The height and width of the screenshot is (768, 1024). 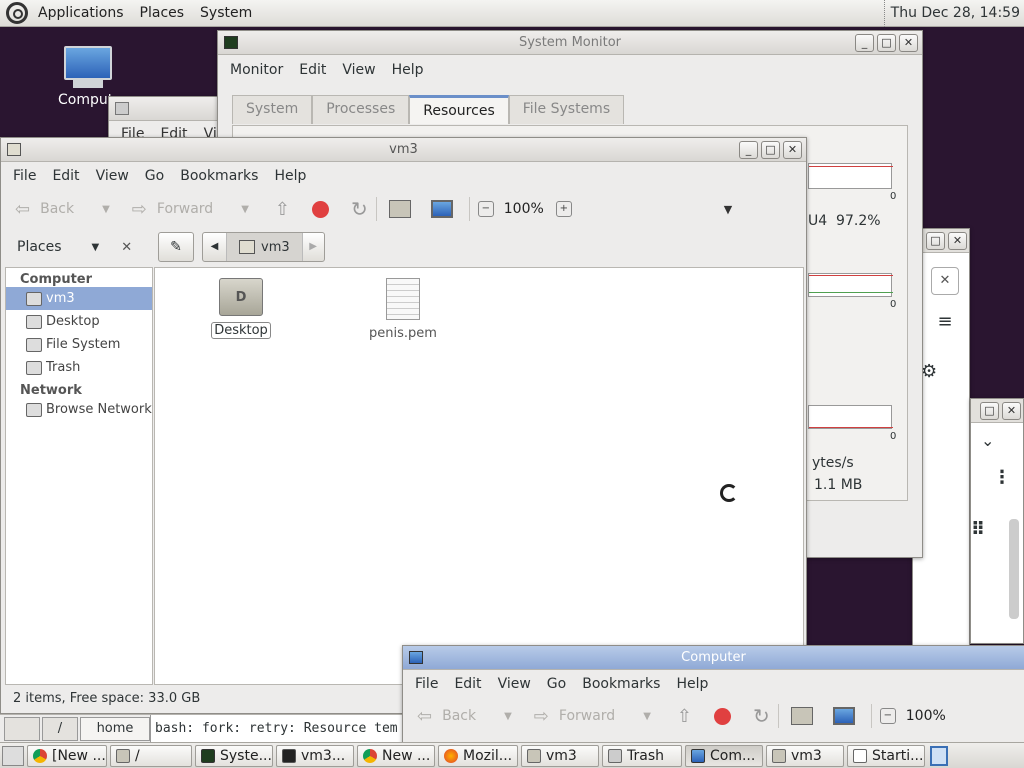 What do you see at coordinates (563, 209) in the screenshot?
I see `zoom-in-button: +` at bounding box center [563, 209].